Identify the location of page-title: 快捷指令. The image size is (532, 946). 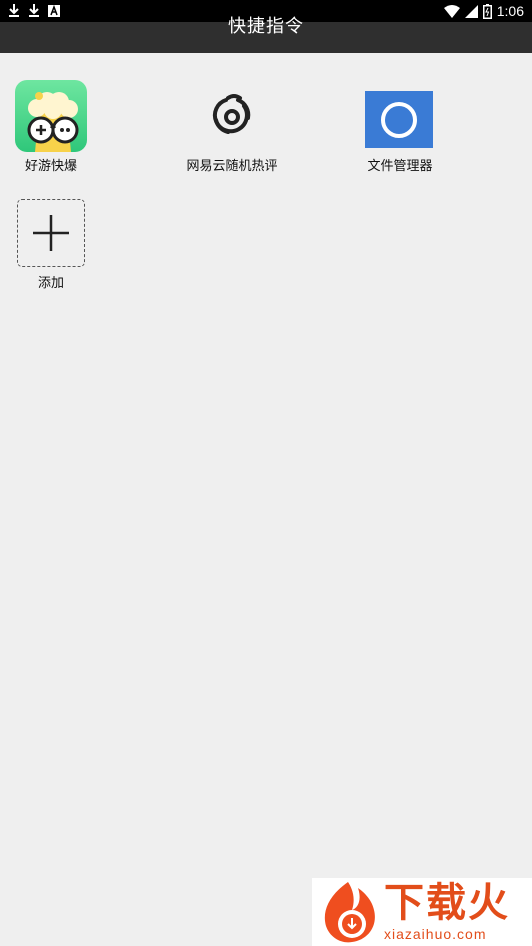
(266, 26).